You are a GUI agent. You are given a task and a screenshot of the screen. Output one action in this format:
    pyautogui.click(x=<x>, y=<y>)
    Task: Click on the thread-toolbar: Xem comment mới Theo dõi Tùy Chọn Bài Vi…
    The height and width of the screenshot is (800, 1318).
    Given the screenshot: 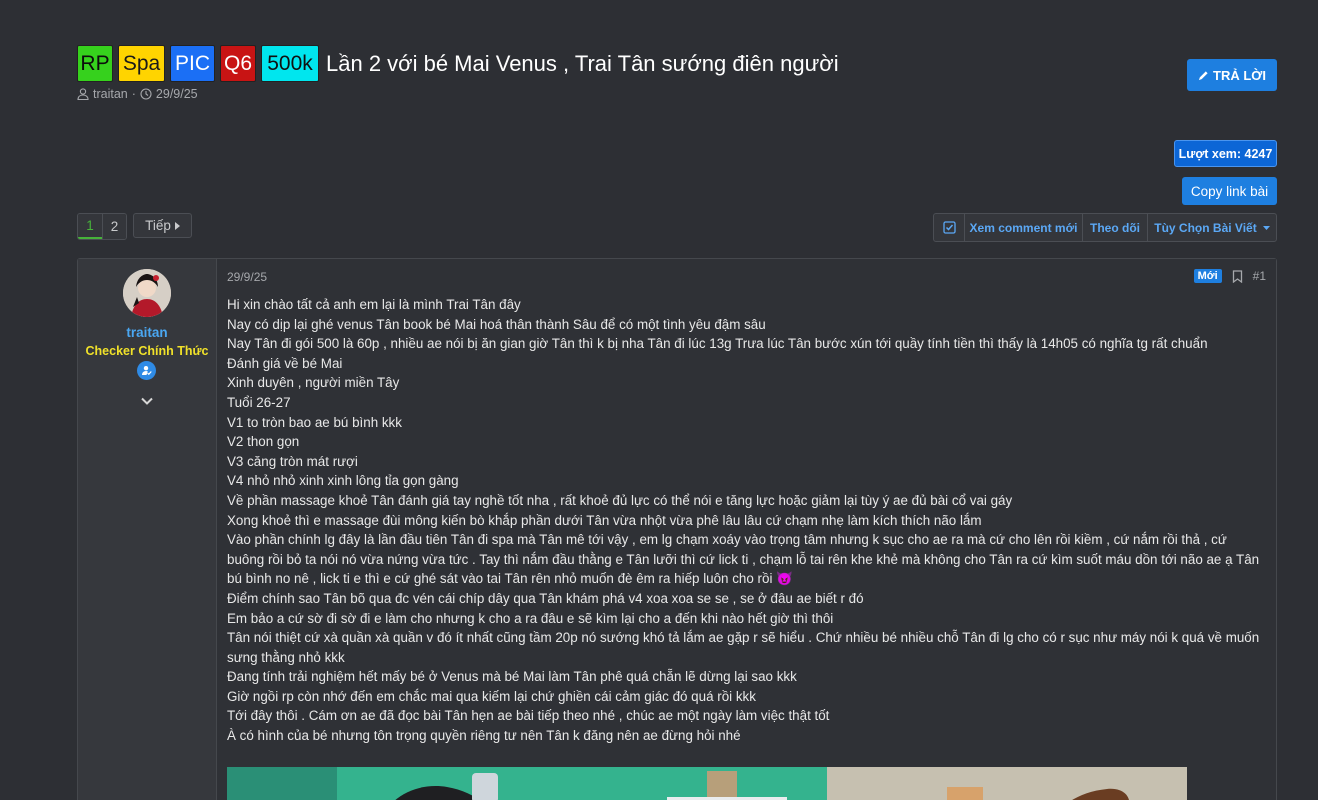 What is the action you would take?
    pyautogui.click(x=1105, y=227)
    